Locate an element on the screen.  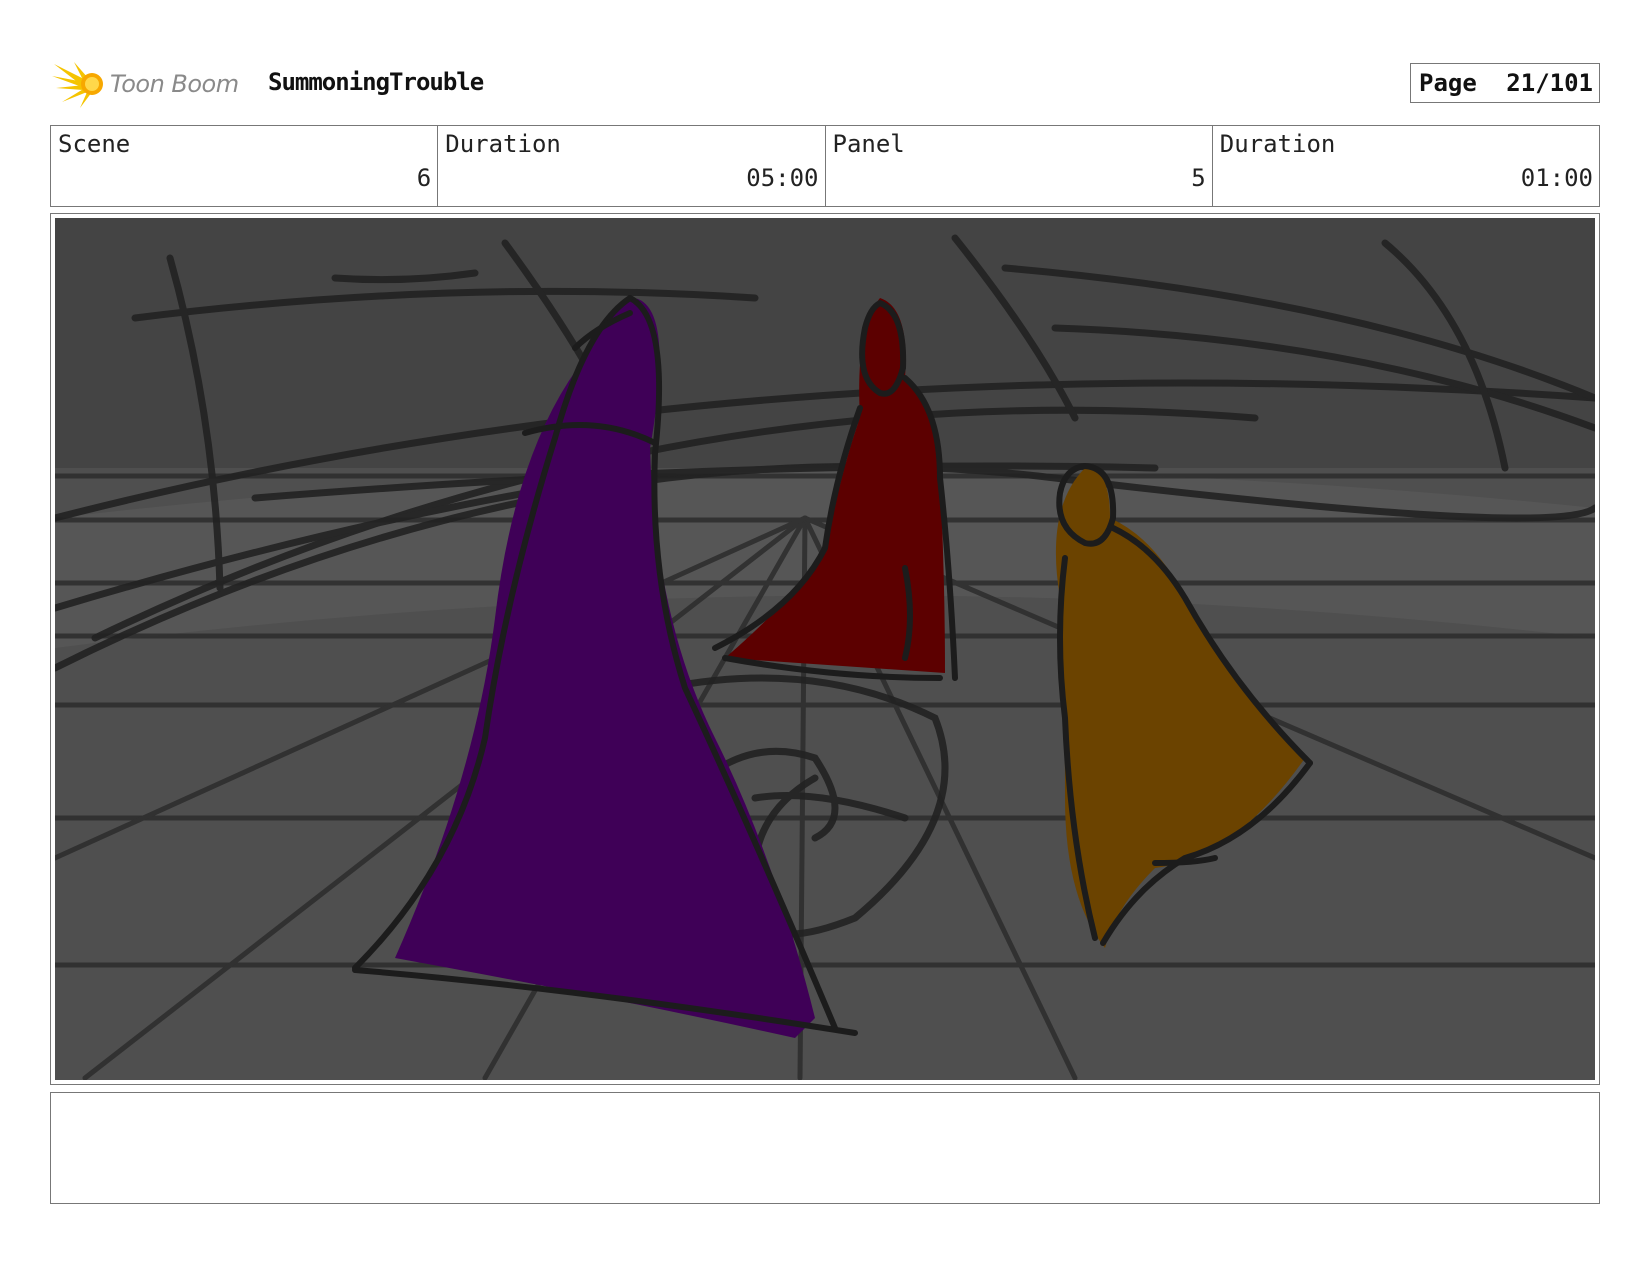
scene-duration-value: 05:00 is located at coordinates (782, 178).